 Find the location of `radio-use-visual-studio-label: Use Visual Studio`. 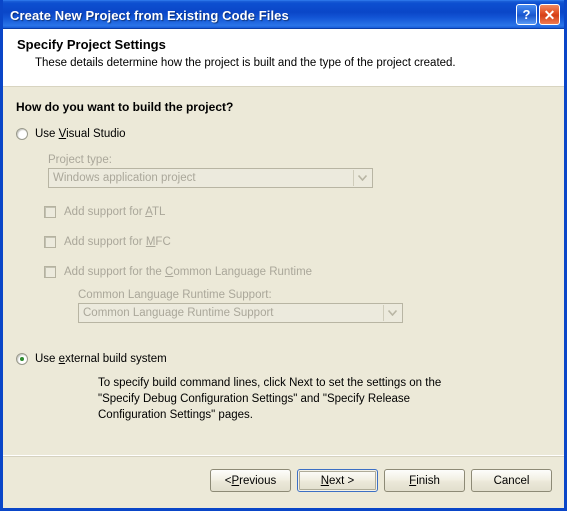

radio-use-visual-studio-label: Use Visual Studio is located at coordinates (80, 134).